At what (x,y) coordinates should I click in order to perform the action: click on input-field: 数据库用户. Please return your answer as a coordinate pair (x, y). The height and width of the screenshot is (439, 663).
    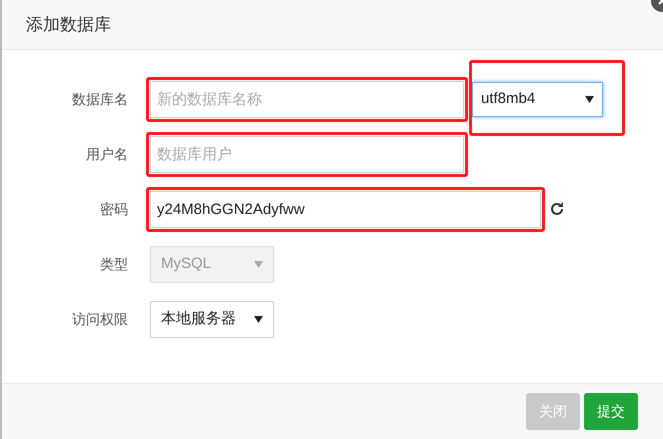
    Looking at the image, I should click on (307, 154).